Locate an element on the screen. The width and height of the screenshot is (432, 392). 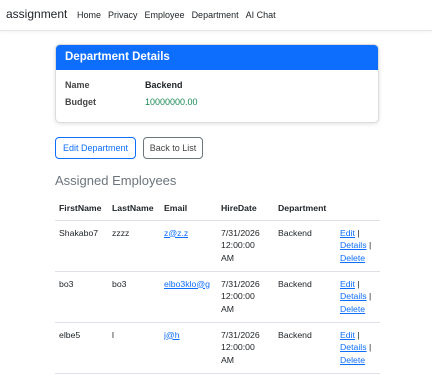
name-value: Backend is located at coordinates (164, 84).